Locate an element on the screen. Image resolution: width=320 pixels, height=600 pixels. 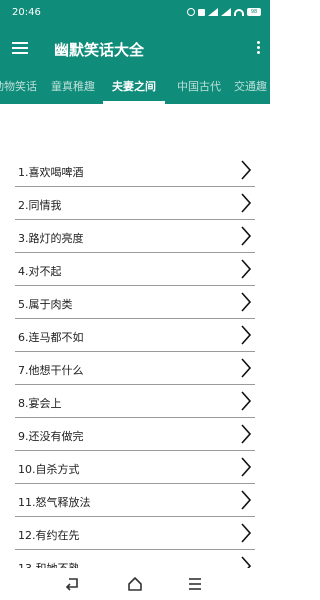
tab-traffic: 交通趣 is located at coordinates (252, 86).